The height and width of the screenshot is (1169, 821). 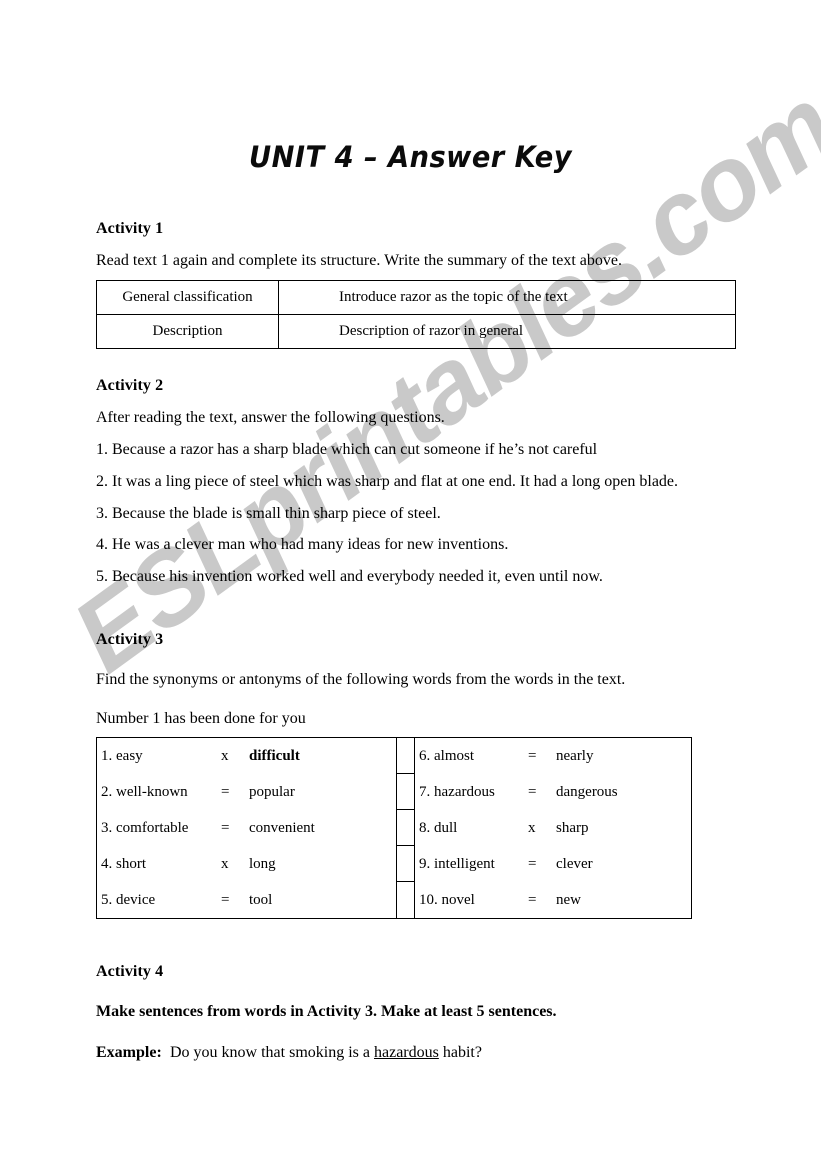 What do you see at coordinates (144, 791) in the screenshot?
I see `word-term: 2. well-known` at bounding box center [144, 791].